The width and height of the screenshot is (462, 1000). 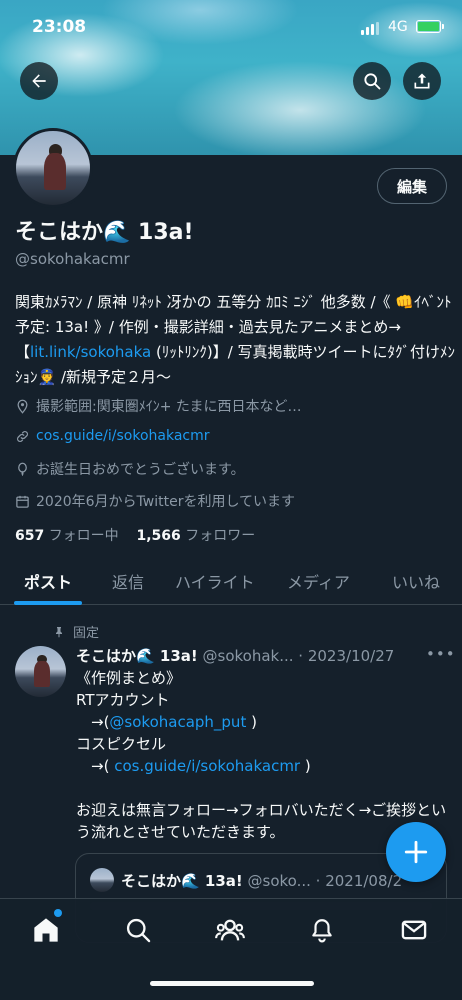 I want to click on quote-author-name: そこはか🌊 13a!, so click(x=182, y=881).